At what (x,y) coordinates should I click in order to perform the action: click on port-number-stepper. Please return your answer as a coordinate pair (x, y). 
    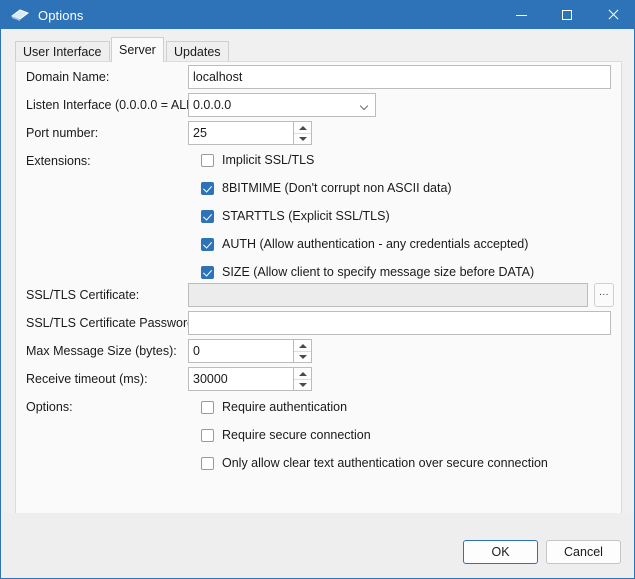
    Looking at the image, I should click on (302, 133).